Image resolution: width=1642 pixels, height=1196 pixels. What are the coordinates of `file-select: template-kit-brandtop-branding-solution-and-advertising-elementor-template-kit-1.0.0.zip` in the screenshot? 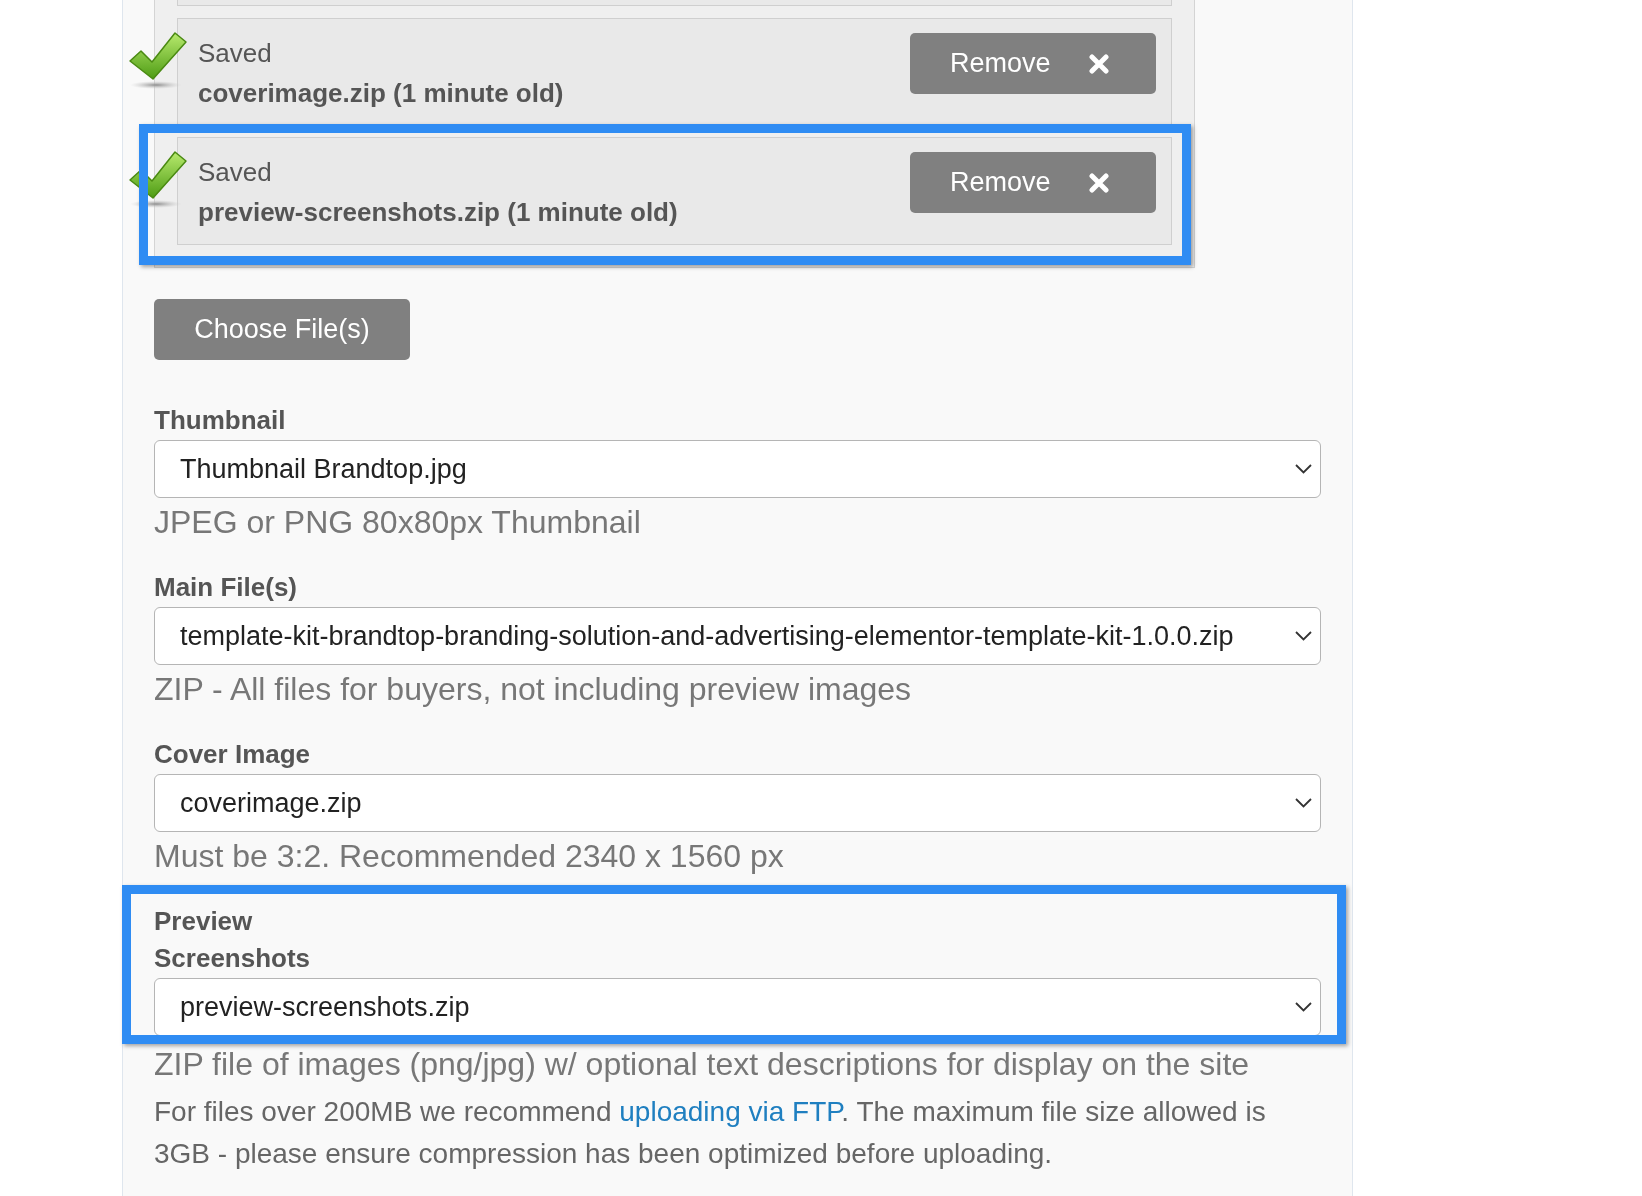 It's located at (737, 636).